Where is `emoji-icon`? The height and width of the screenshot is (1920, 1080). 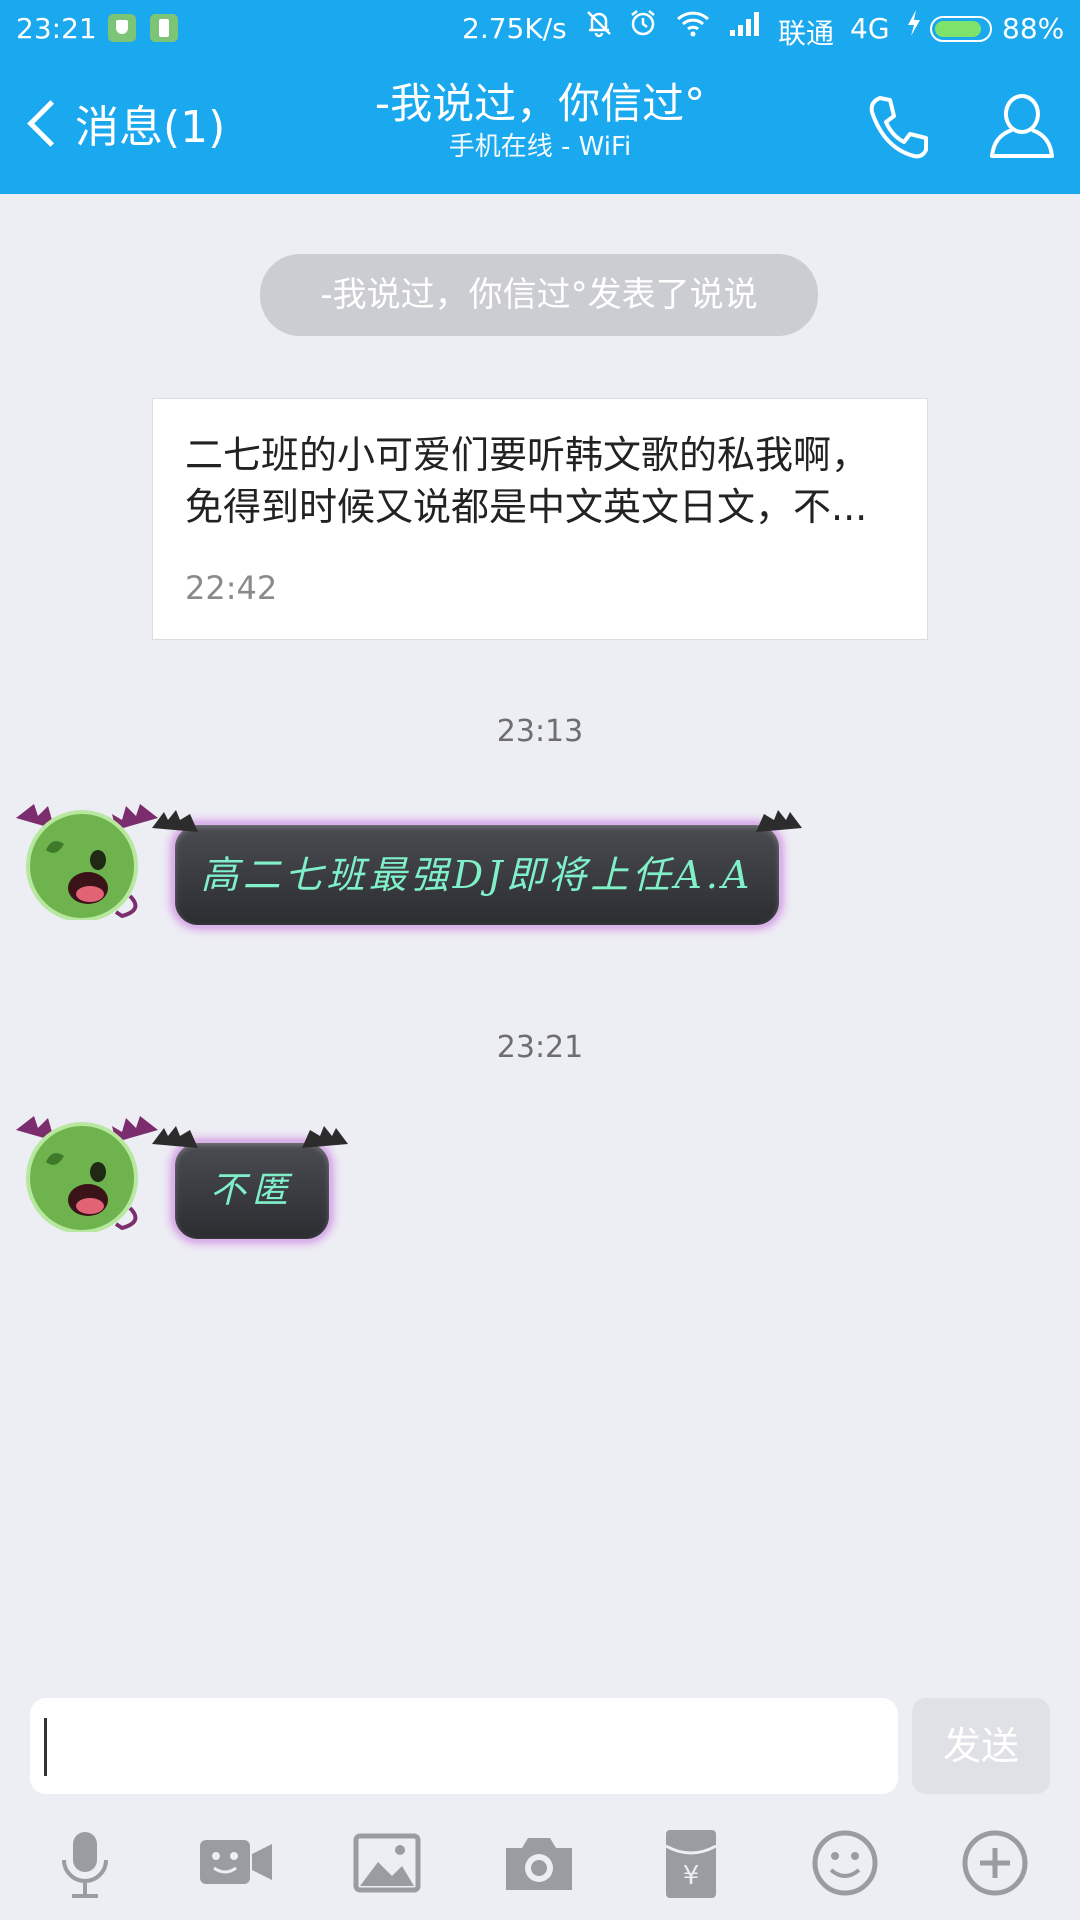 emoji-icon is located at coordinates (845, 1863).